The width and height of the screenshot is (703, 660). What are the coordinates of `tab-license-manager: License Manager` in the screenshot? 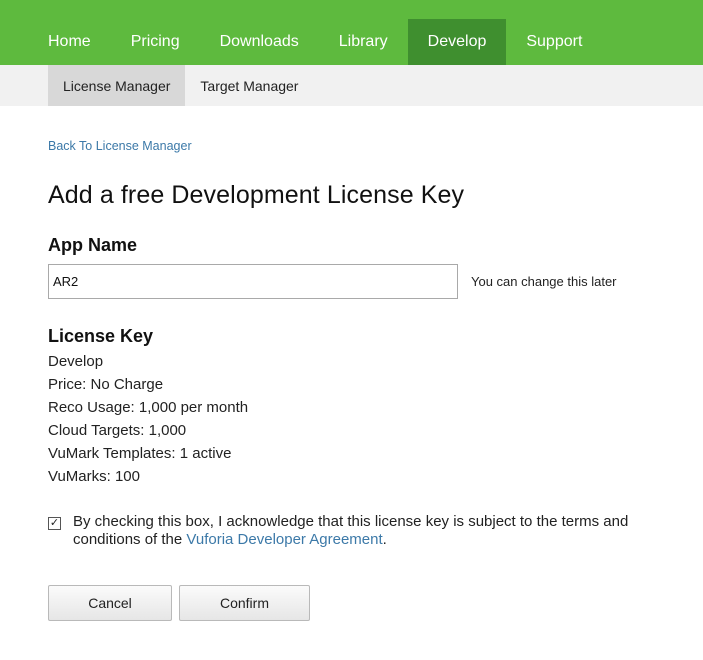 It's located at (117, 85).